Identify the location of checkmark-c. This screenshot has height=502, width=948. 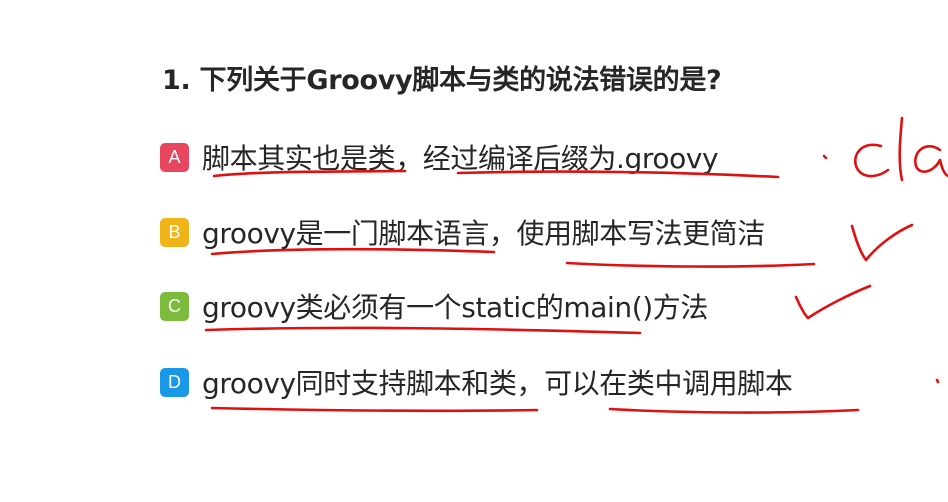
(833, 302).